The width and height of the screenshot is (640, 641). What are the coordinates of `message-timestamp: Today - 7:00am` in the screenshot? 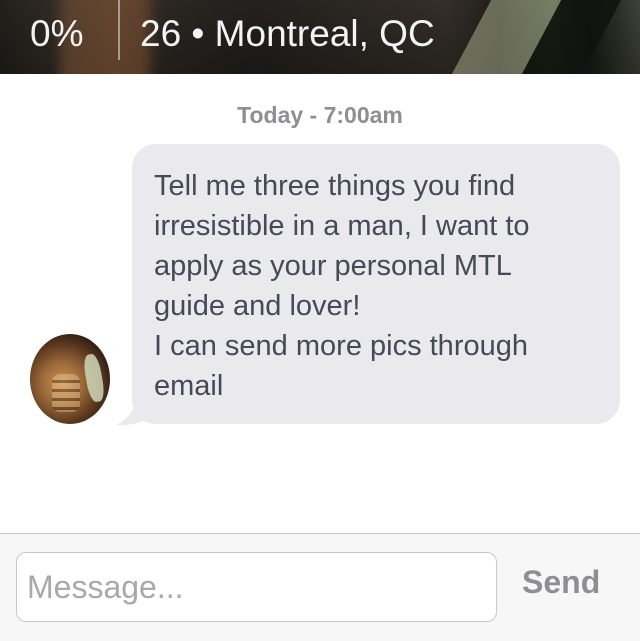 It's located at (320, 115).